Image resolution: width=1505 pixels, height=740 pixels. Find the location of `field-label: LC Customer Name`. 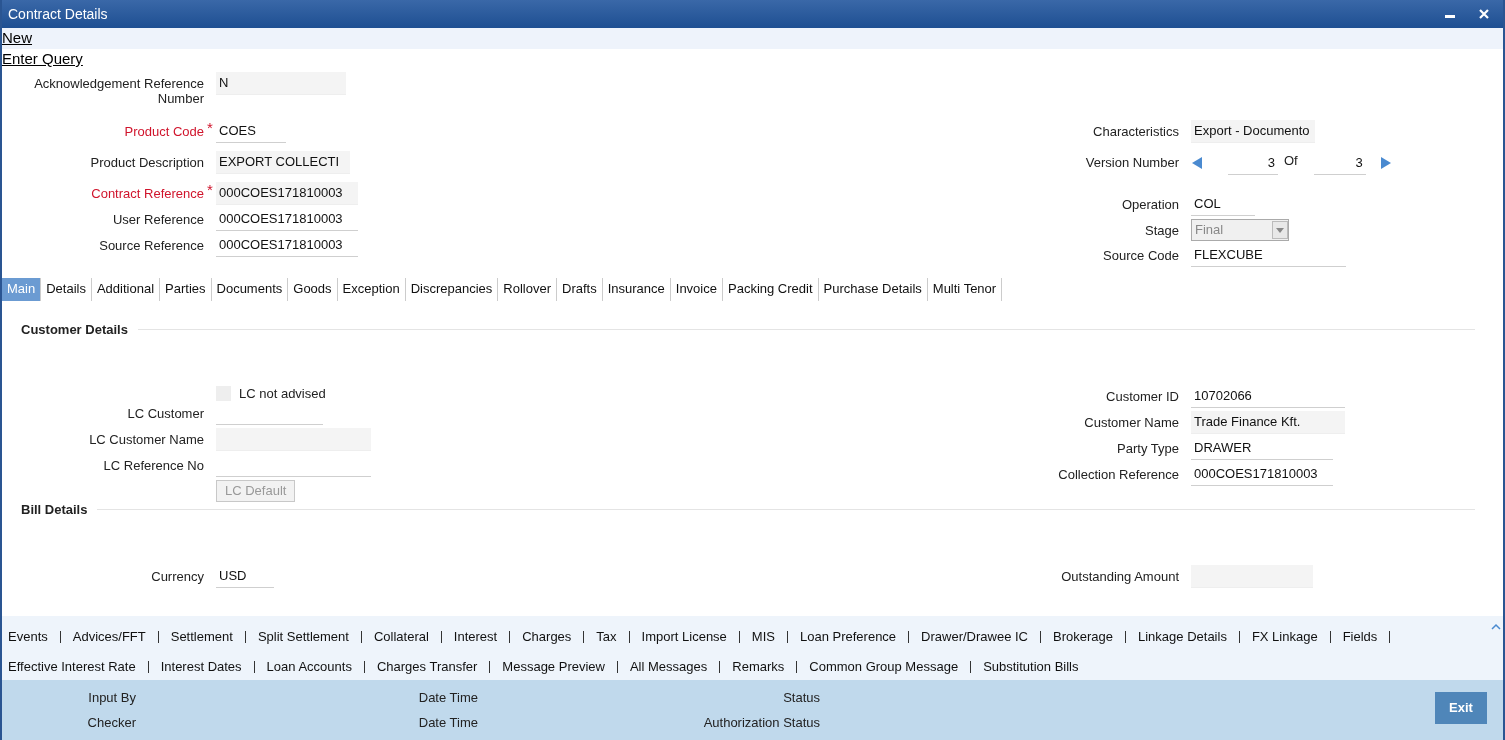

field-label: LC Customer Name is located at coordinates (146, 439).